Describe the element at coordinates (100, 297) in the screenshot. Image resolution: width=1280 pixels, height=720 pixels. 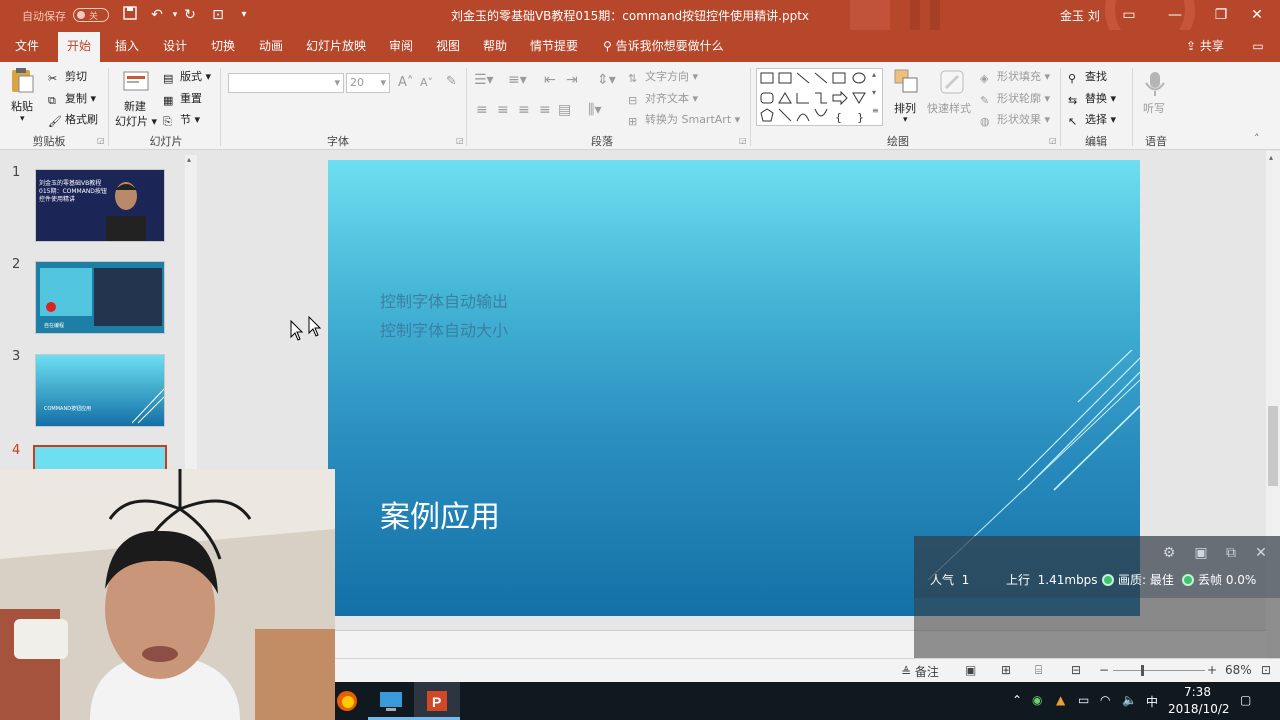
I see `slide-thumbnail-2: 自在编程` at that location.